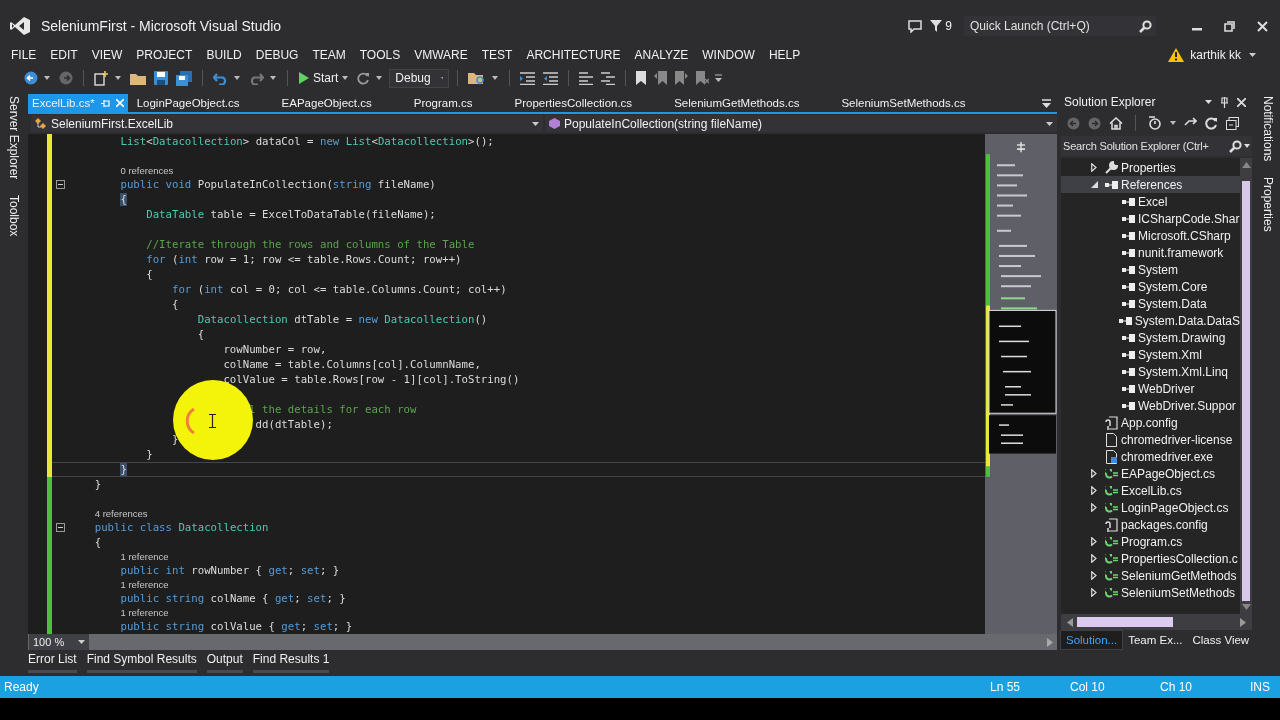 The width and height of the screenshot is (1280, 720). Describe the element at coordinates (608, 78) in the screenshot. I see `uncomment-icon` at that location.